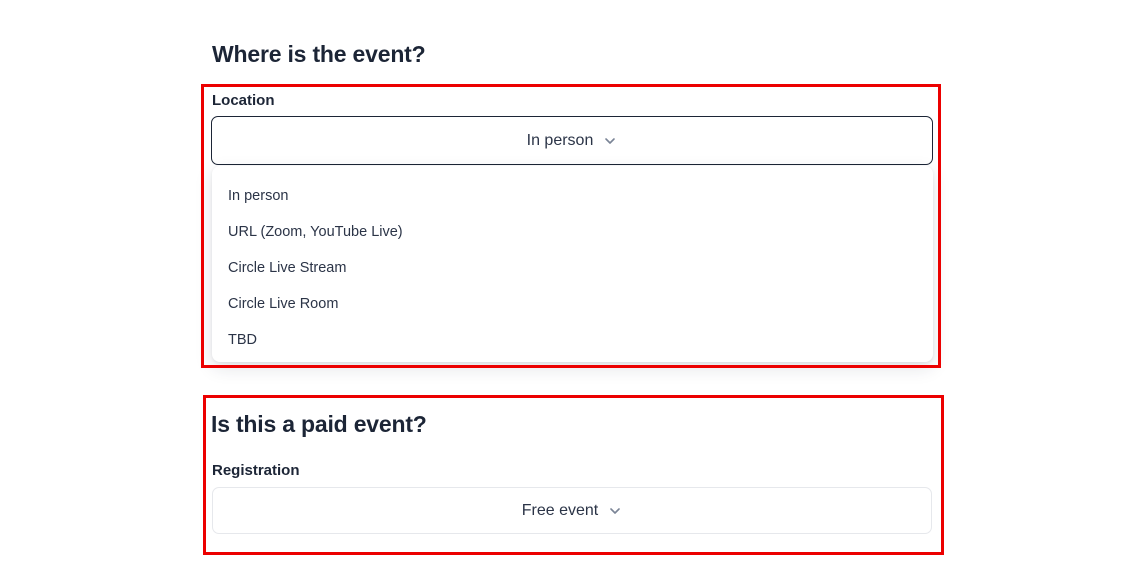 The image size is (1140, 587). Describe the element at coordinates (560, 140) in the screenshot. I see `location-select-value: In person` at that location.